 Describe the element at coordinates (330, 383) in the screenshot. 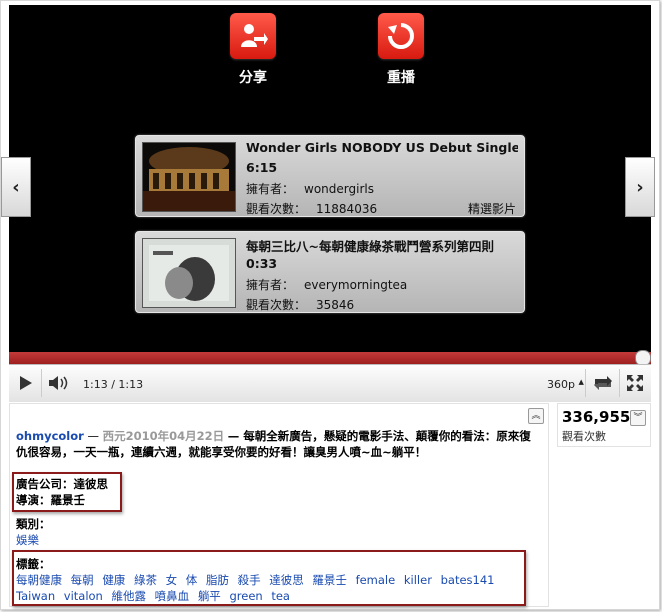

I see `player-controls: 1:13 / 1:13 360p ▲` at that location.